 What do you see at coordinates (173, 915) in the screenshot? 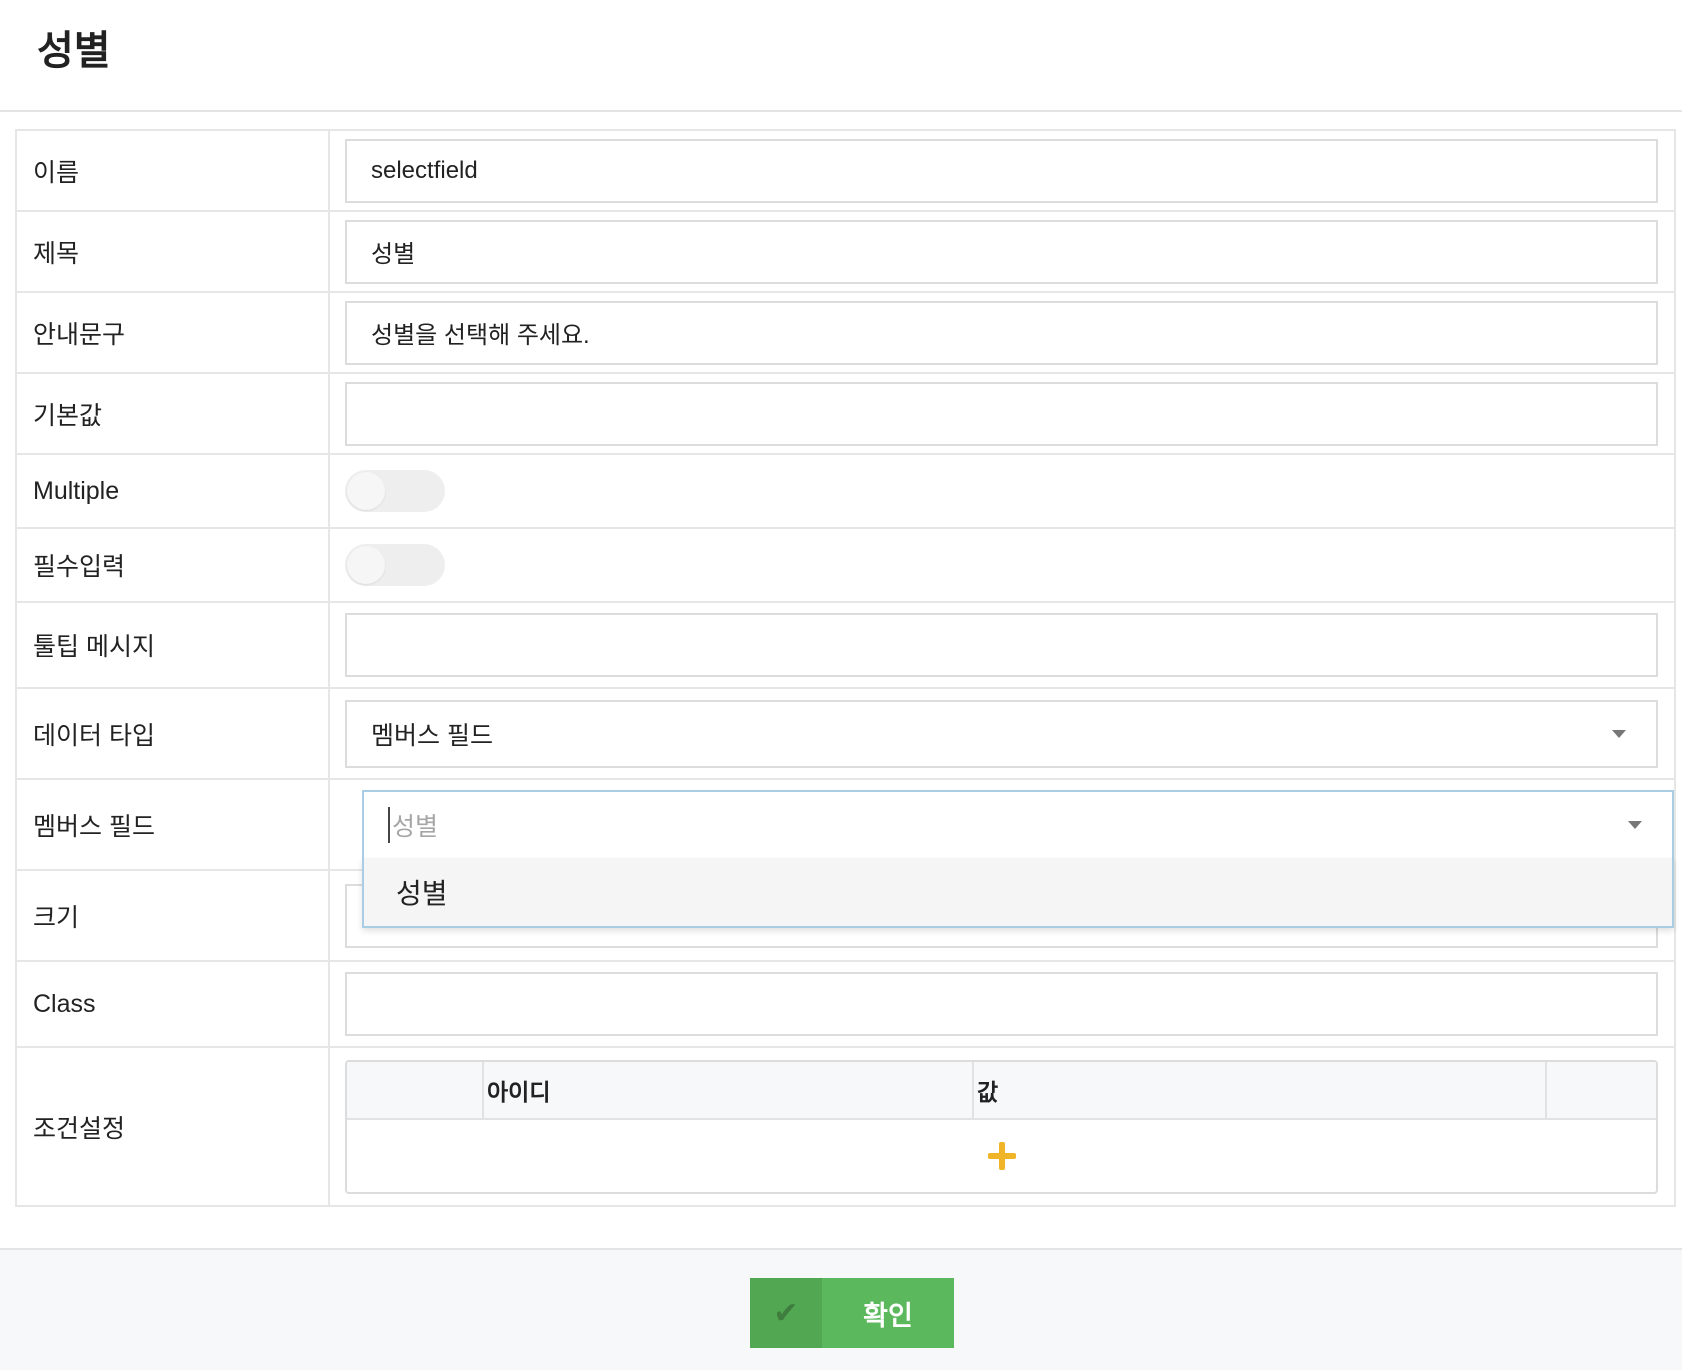
I see `size-label: 크기` at bounding box center [173, 915].